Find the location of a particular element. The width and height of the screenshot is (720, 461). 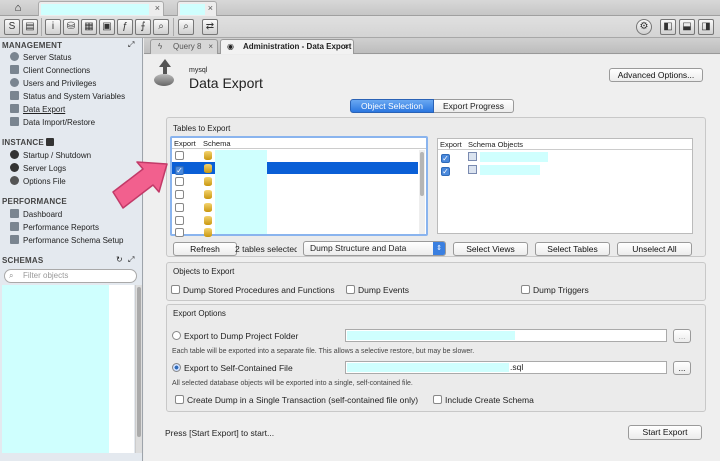

dump-mode-select: Dump Structure and Data ⇕ is located at coordinates (374, 248).